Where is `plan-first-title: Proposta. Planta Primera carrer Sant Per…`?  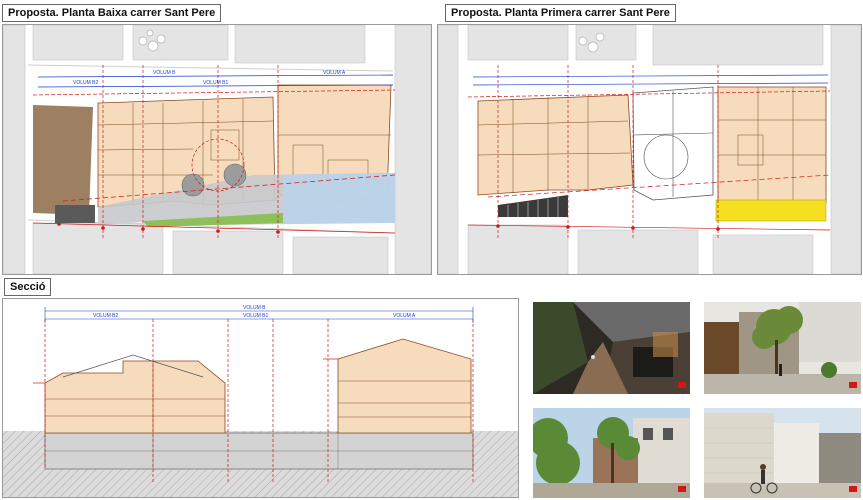
plan-first-title: Proposta. Planta Primera carrer Sant Per… is located at coordinates (560, 13).